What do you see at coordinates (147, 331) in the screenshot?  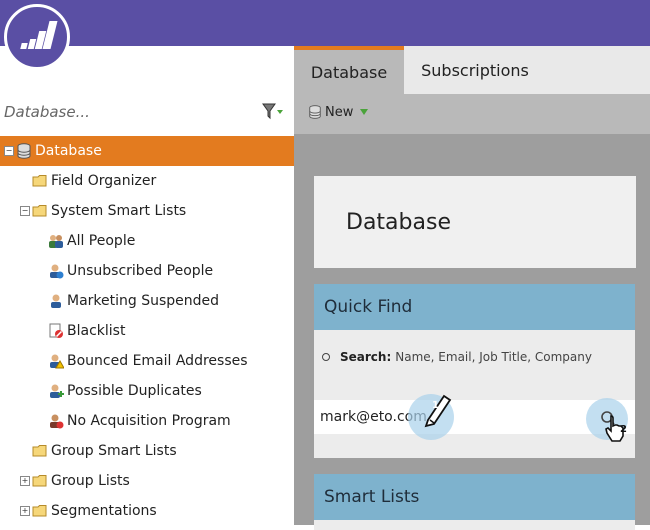 I see `tree-item-blacklist: Blacklist` at bounding box center [147, 331].